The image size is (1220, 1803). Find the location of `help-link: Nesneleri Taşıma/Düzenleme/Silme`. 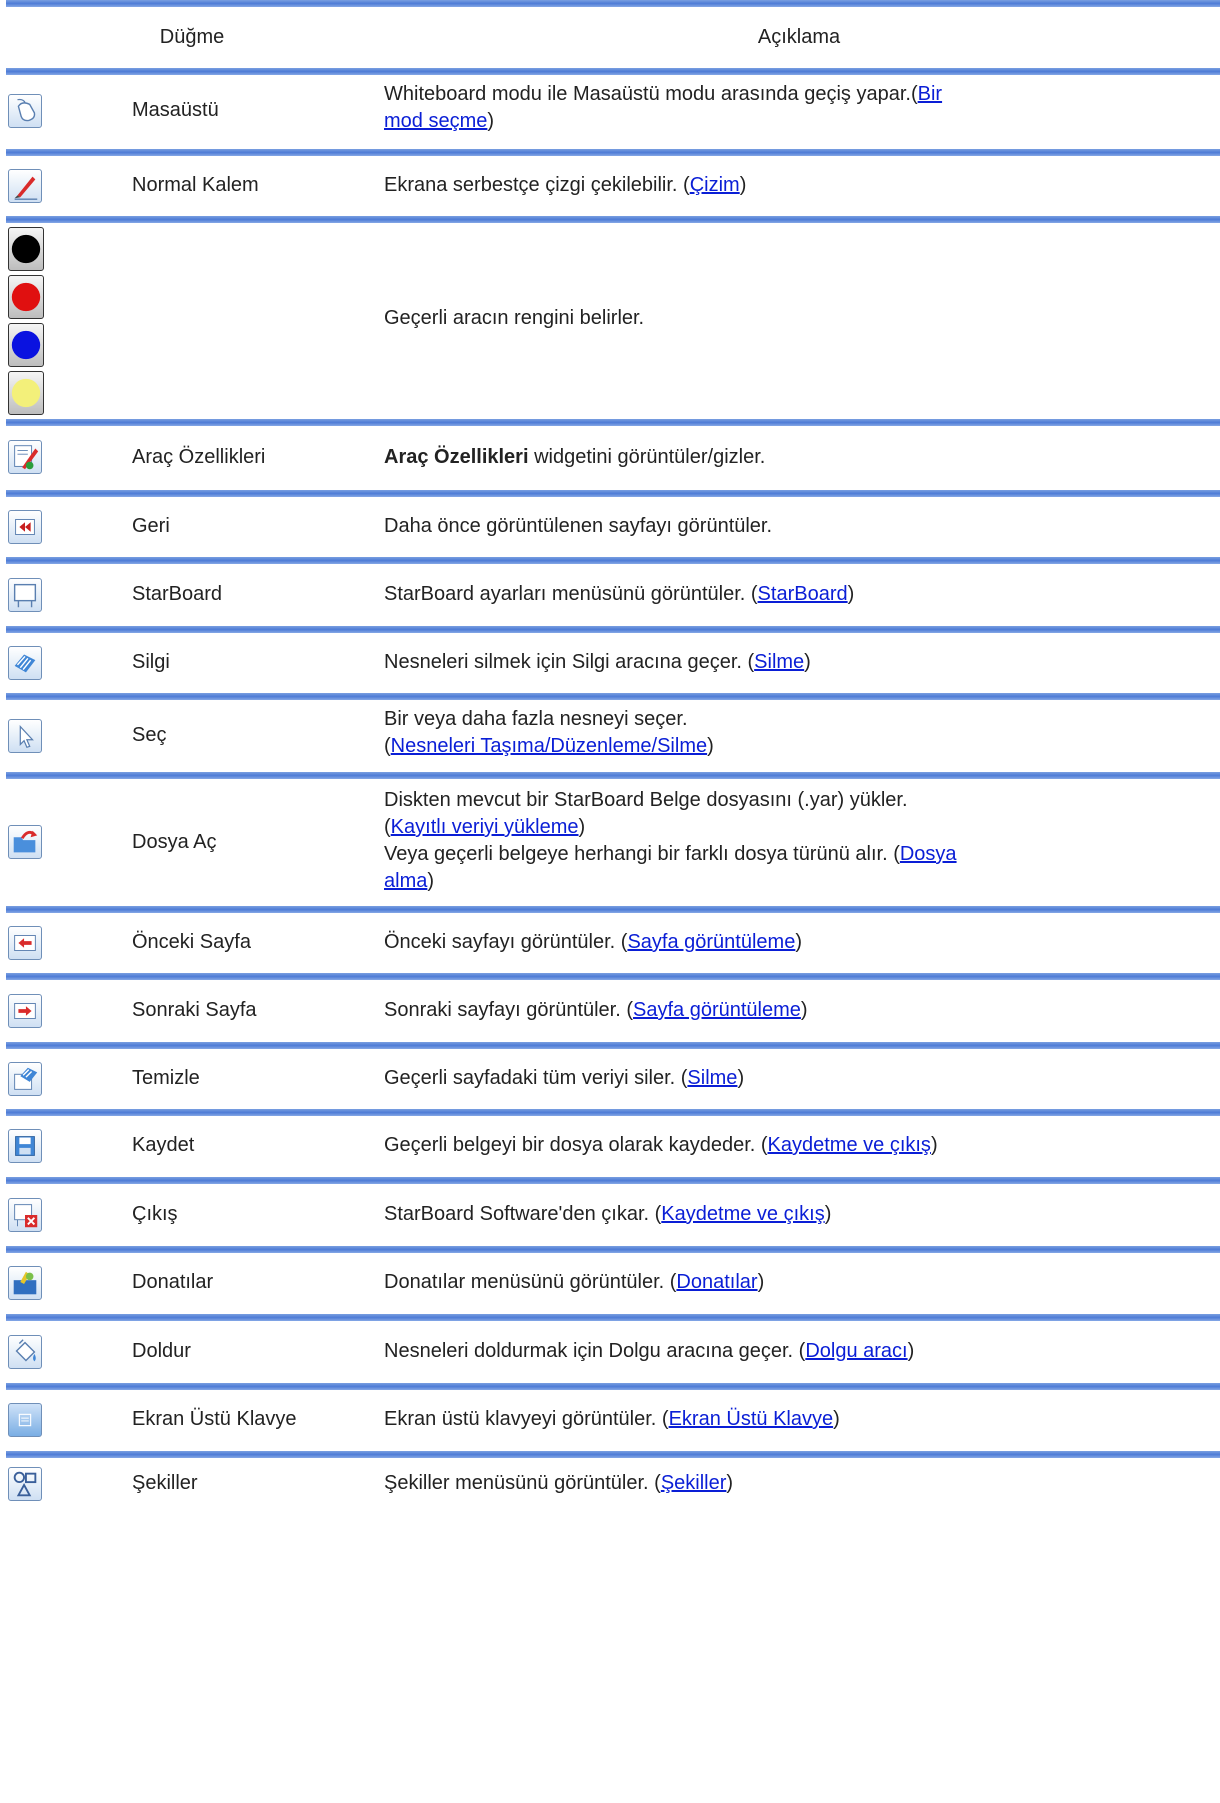

help-link: Nesneleri Taşıma/Düzenleme/Silme is located at coordinates (549, 746).